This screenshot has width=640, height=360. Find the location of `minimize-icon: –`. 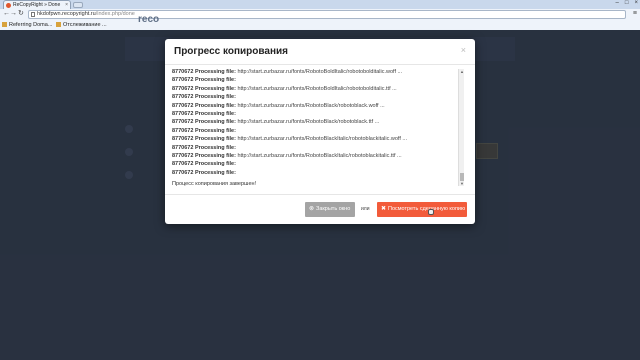

minimize-icon: – is located at coordinates (617, 3).